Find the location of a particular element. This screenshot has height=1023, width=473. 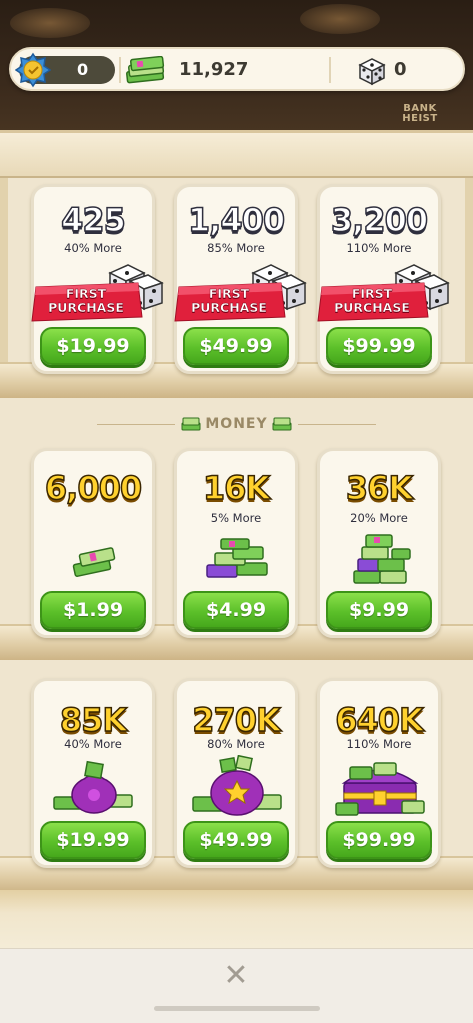

treasure-chest-icon is located at coordinates (380, 789).